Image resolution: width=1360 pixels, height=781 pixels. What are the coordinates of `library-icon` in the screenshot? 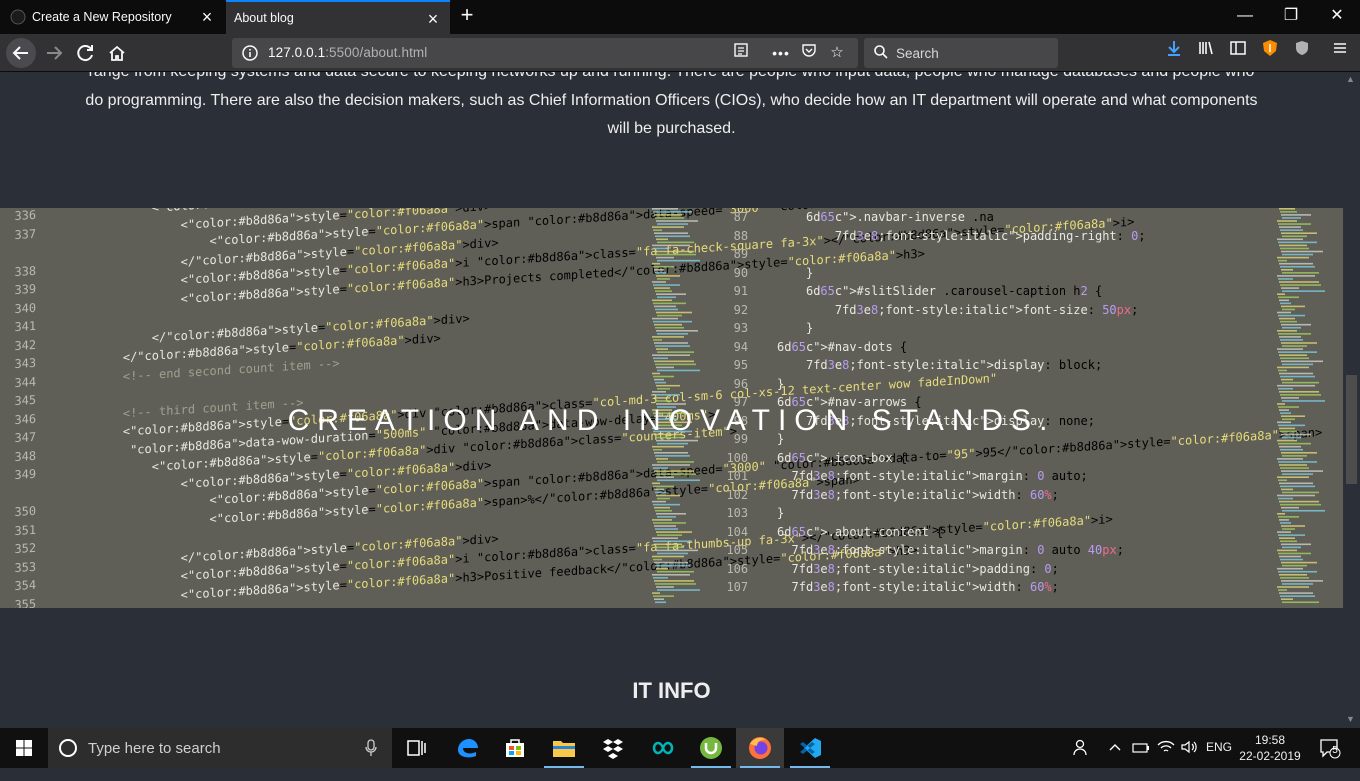 It's located at (1206, 53).